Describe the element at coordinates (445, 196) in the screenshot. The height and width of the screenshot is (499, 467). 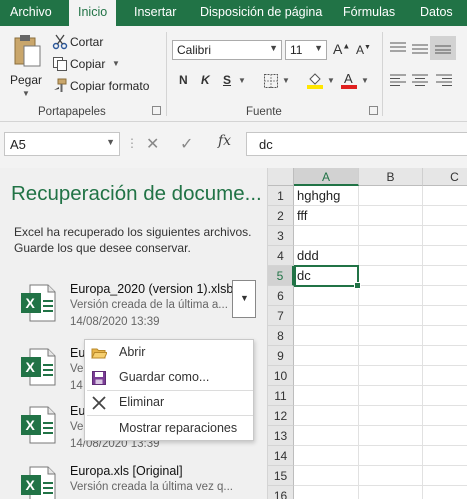
I see `cell-c1` at that location.